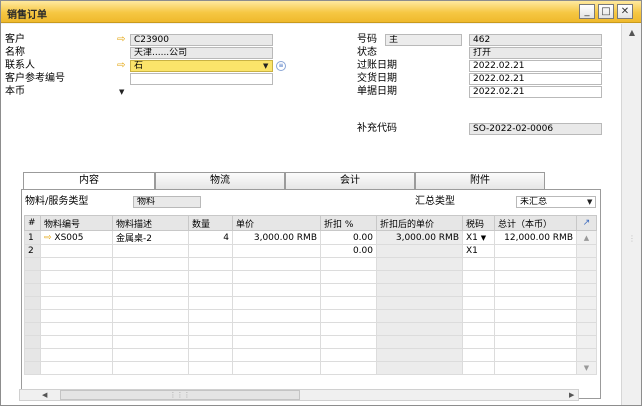  What do you see at coordinates (478, 223) in the screenshot?
I see `col-header-tax: 税码` at bounding box center [478, 223].